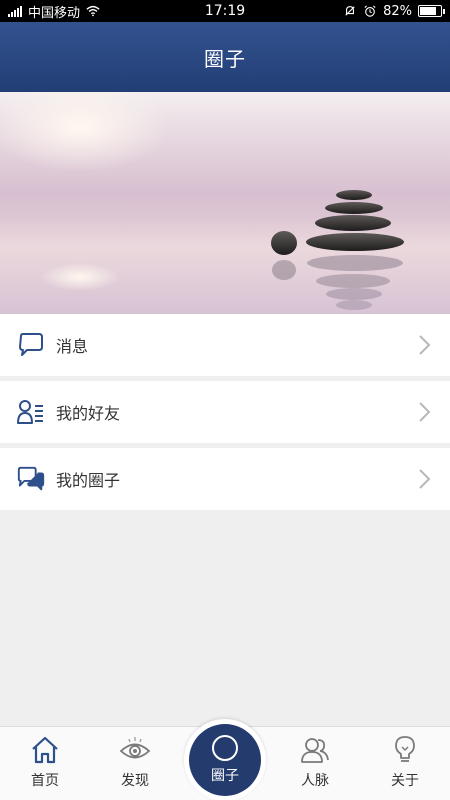  What do you see at coordinates (93, 11) in the screenshot?
I see `wifi-icon` at bounding box center [93, 11].